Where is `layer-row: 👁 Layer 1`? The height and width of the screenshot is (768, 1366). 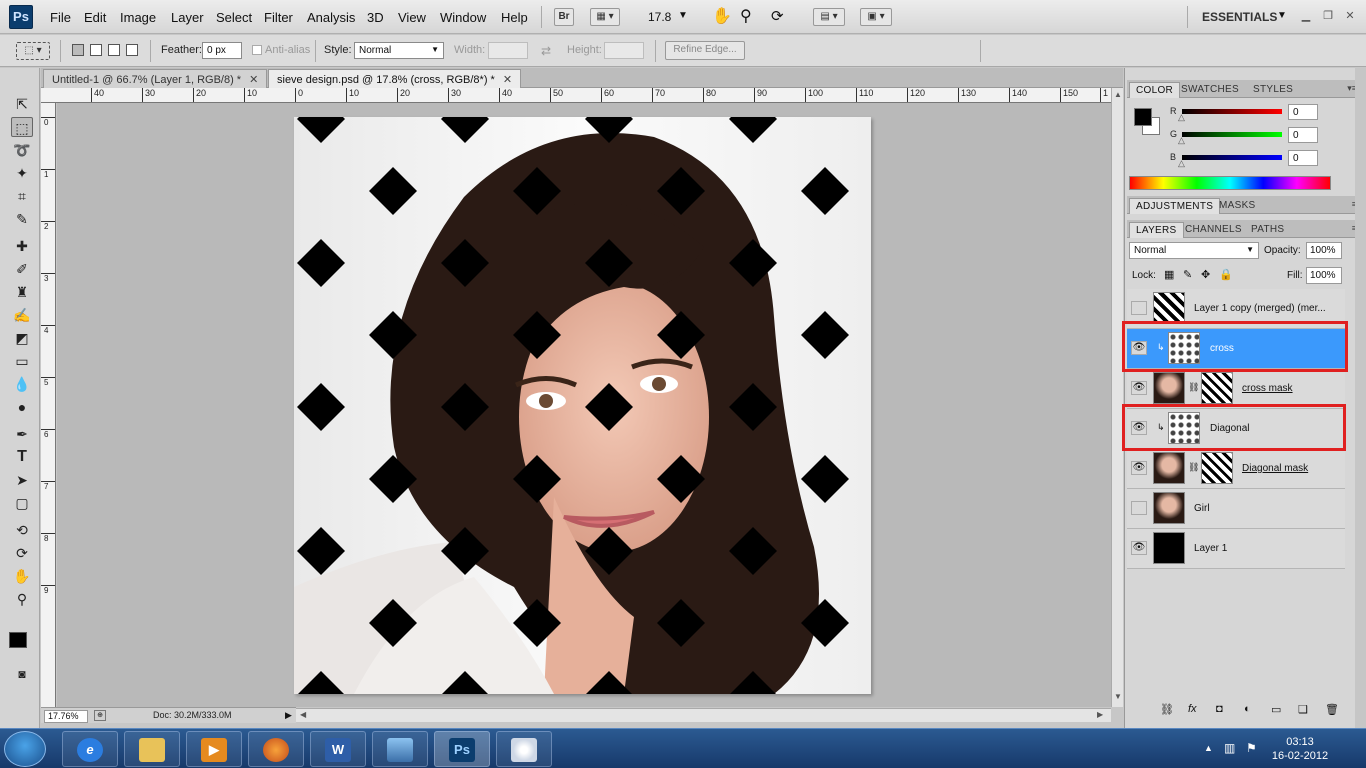 layer-row: 👁 Layer 1 is located at coordinates (1236, 549).